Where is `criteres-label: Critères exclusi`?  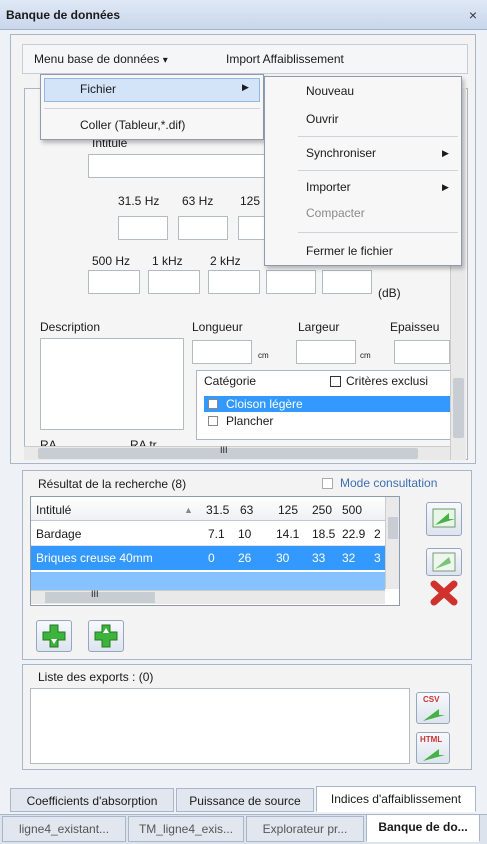 criteres-label: Critères exclusi is located at coordinates (387, 381).